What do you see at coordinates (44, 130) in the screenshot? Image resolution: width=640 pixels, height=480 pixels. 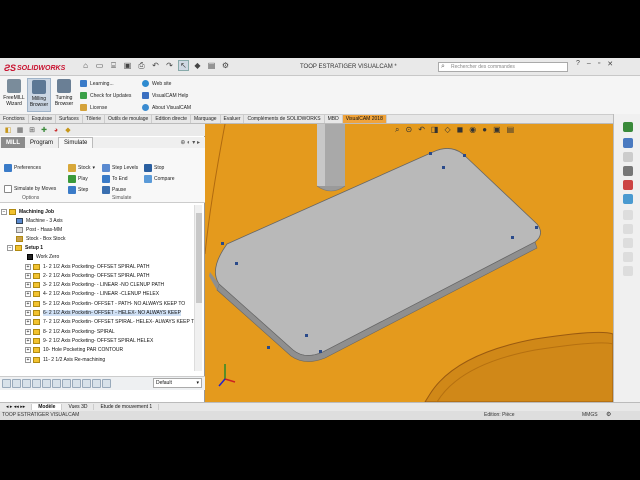 I see `dimxpert-icon: ✚` at bounding box center [44, 130].